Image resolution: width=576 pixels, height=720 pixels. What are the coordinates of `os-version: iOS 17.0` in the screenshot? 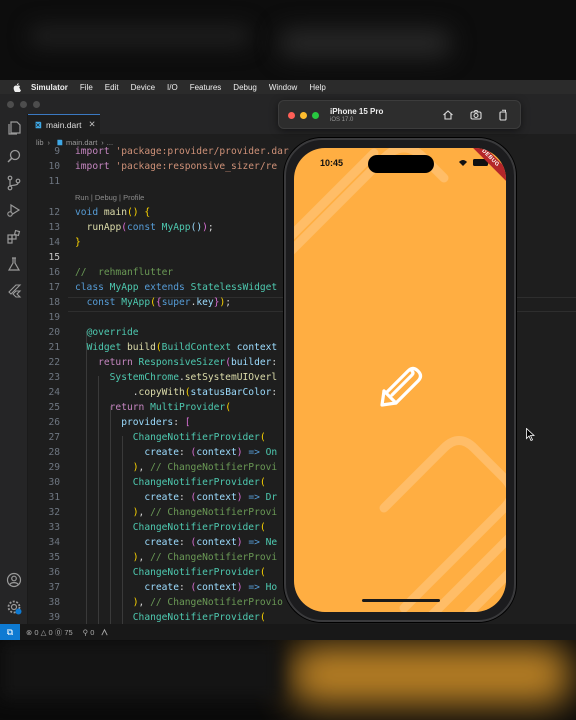 It's located at (342, 120).